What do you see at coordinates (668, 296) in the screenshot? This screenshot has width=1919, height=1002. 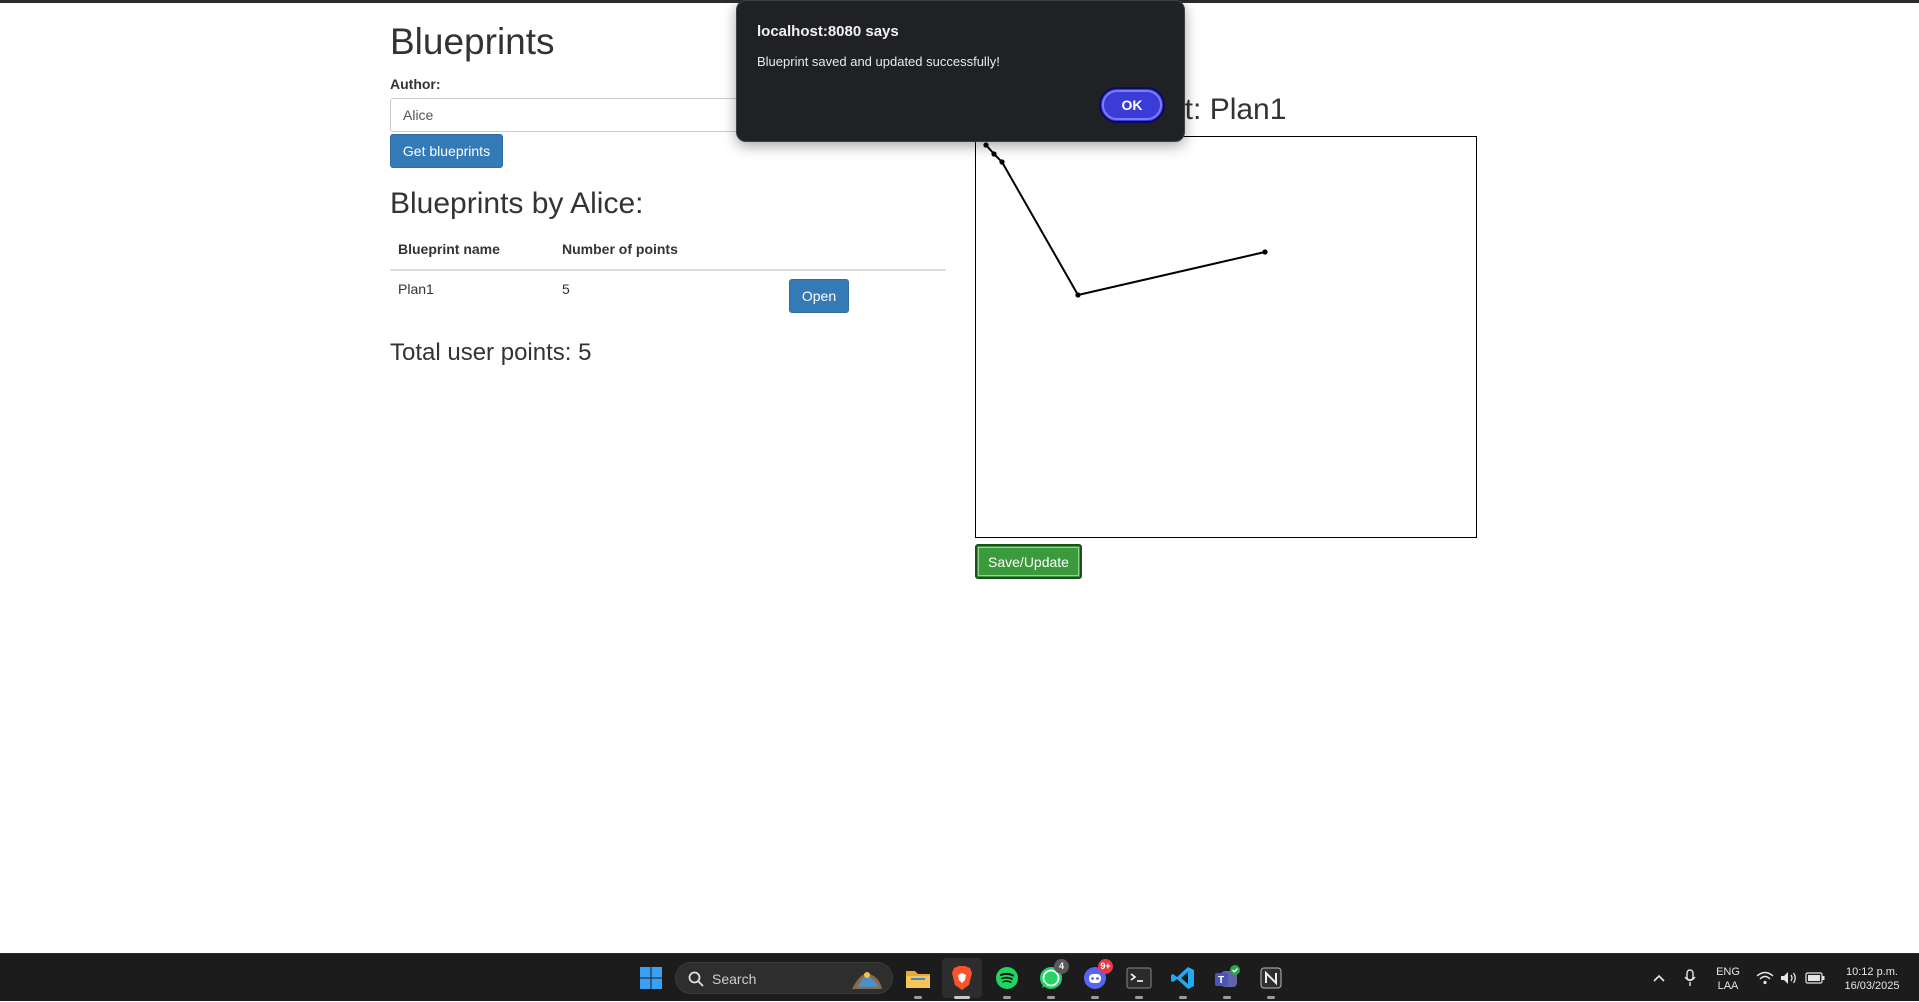 I see `table-row: Plan1 5 Open` at bounding box center [668, 296].